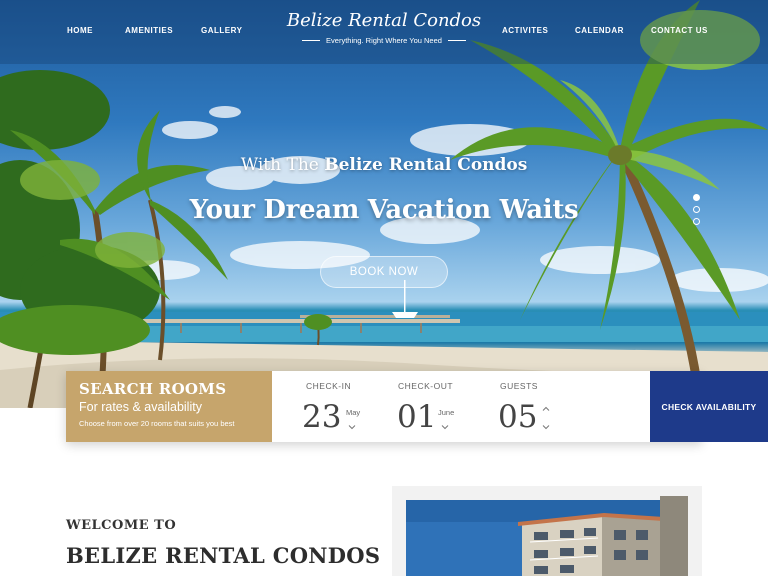 This screenshot has width=768, height=576. I want to click on nav-contact: CONTACT US, so click(679, 30).